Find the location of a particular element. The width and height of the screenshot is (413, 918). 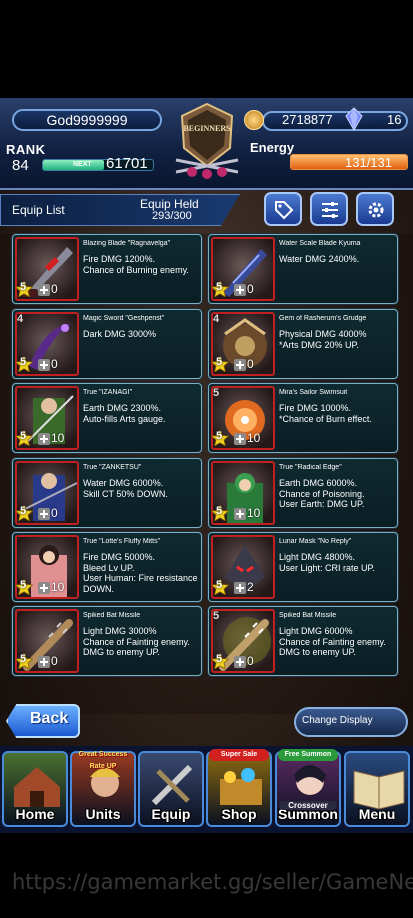

plus-level-value: 2 is located at coordinates (250, 587).